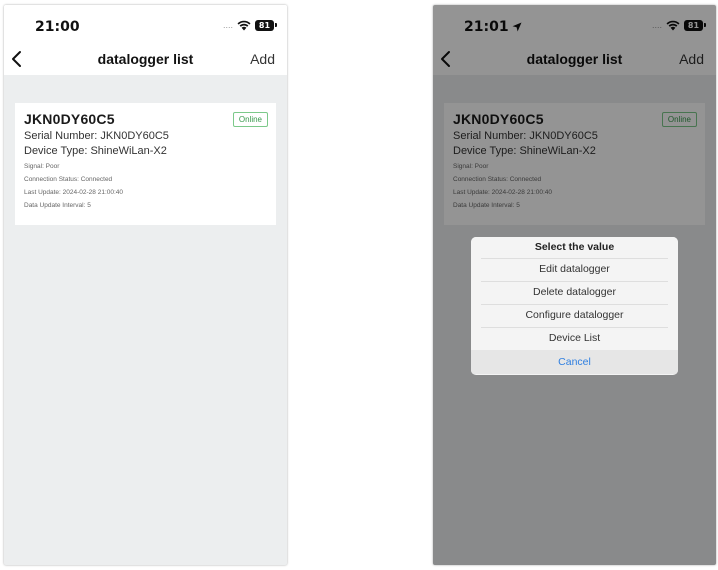 This screenshot has width=718, height=570. I want to click on device-name: JKN0DY60C5, so click(69, 119).